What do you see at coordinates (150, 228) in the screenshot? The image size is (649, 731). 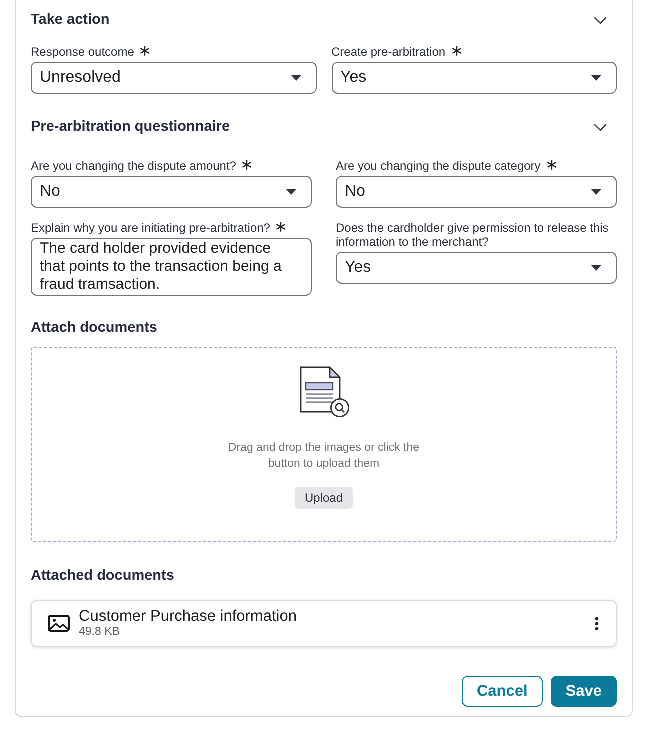 I see `field-label: Explain why you are initiating pre-arbitration?` at bounding box center [150, 228].